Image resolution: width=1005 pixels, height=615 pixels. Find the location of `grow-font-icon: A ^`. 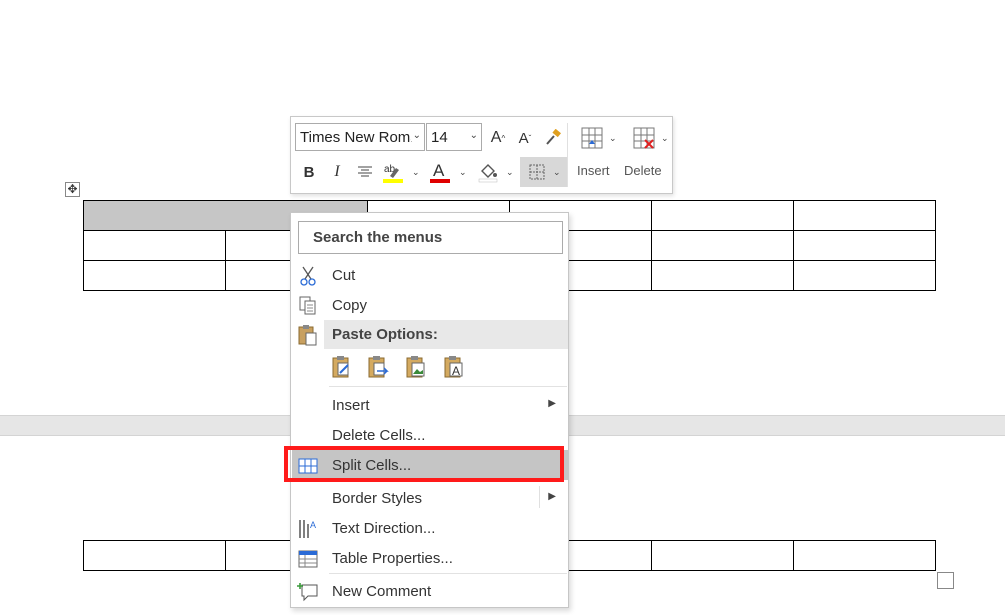

grow-font-icon: A ^ is located at coordinates (498, 138).